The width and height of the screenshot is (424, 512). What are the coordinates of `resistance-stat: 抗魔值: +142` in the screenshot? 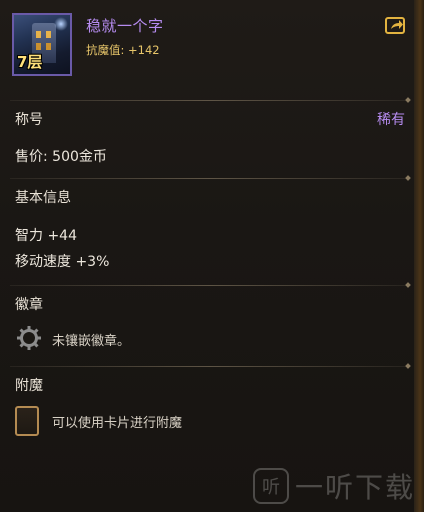 It's located at (123, 50).